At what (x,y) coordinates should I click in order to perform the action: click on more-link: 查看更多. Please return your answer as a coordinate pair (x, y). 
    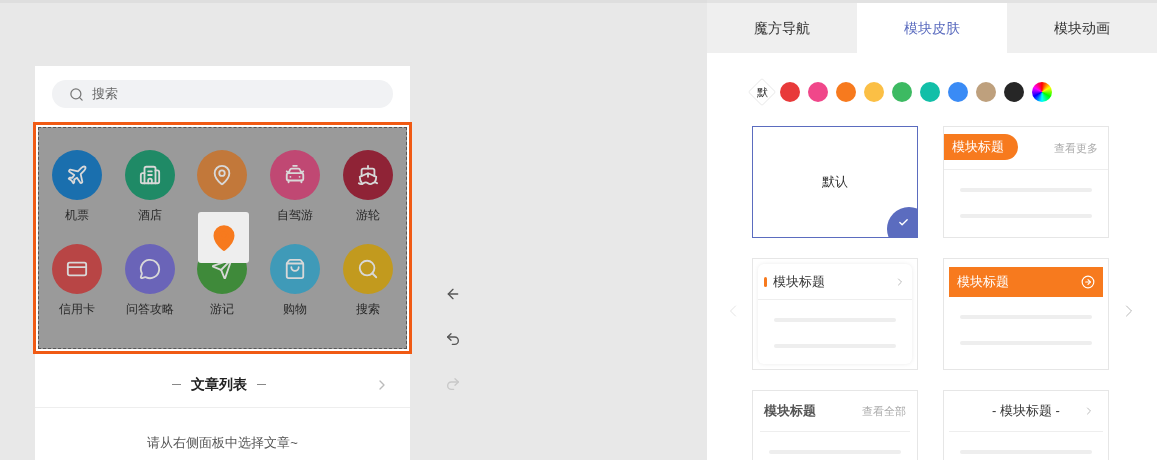
    Looking at the image, I should click on (1076, 148).